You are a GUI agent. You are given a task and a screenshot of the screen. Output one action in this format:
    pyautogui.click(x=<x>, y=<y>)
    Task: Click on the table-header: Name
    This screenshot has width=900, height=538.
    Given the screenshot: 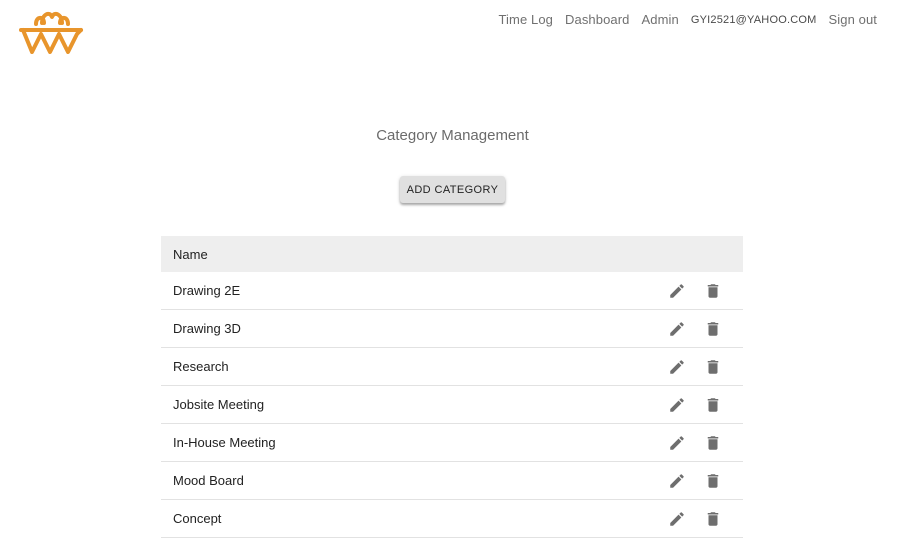 What is the action you would take?
    pyautogui.click(x=452, y=254)
    